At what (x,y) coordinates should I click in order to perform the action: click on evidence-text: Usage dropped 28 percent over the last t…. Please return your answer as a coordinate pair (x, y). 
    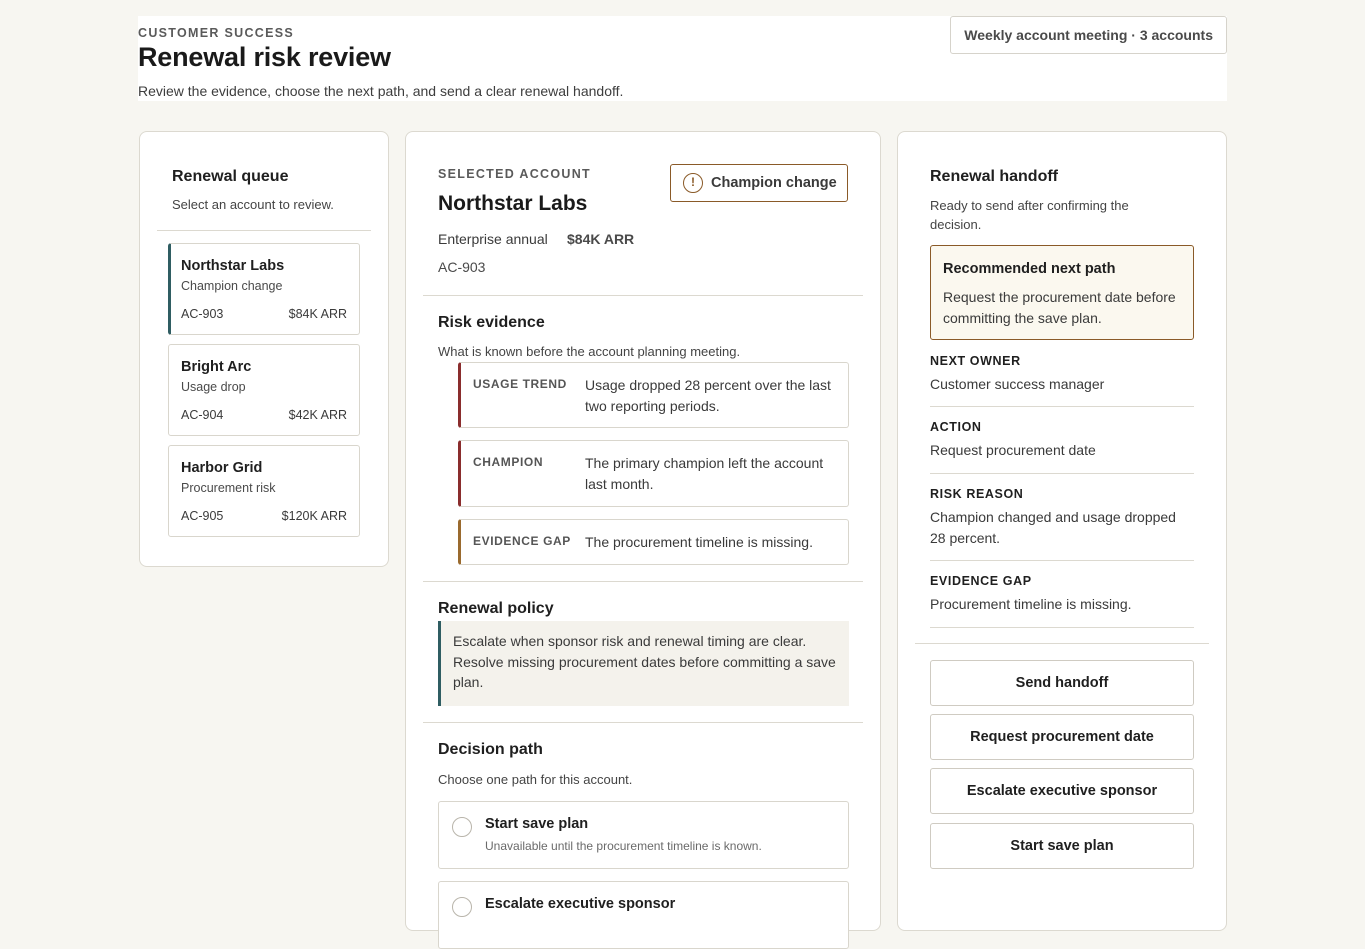
    Looking at the image, I should click on (708, 395).